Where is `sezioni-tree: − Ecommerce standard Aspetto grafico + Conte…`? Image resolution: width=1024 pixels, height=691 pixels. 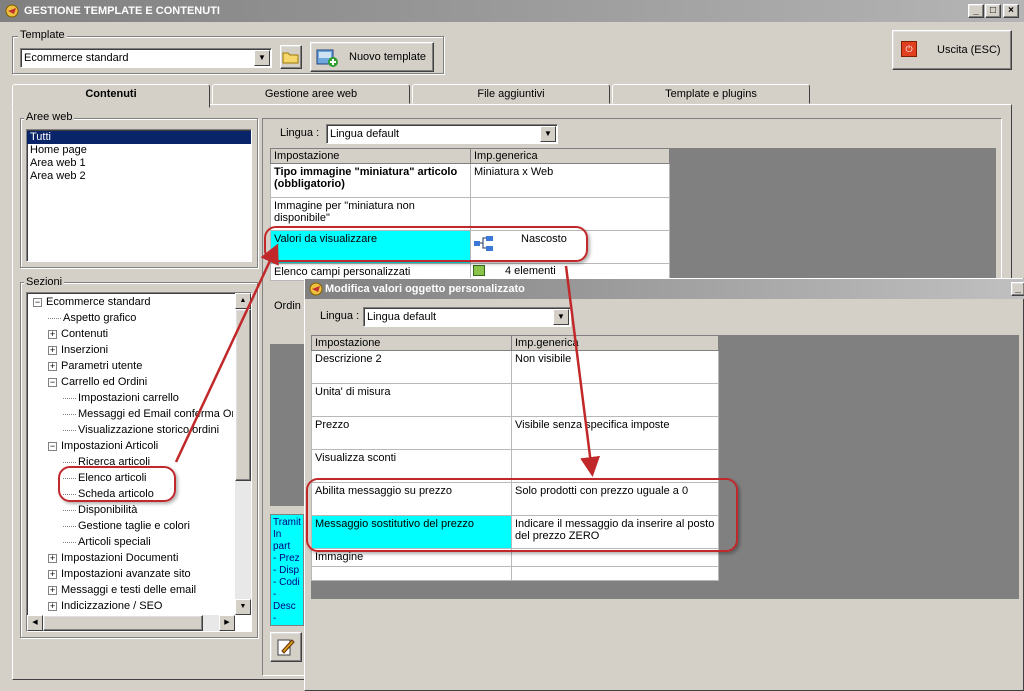
sezioni-tree: − Ecommerce standard Aspetto grafico + Conte… is located at coordinates (139, 462).